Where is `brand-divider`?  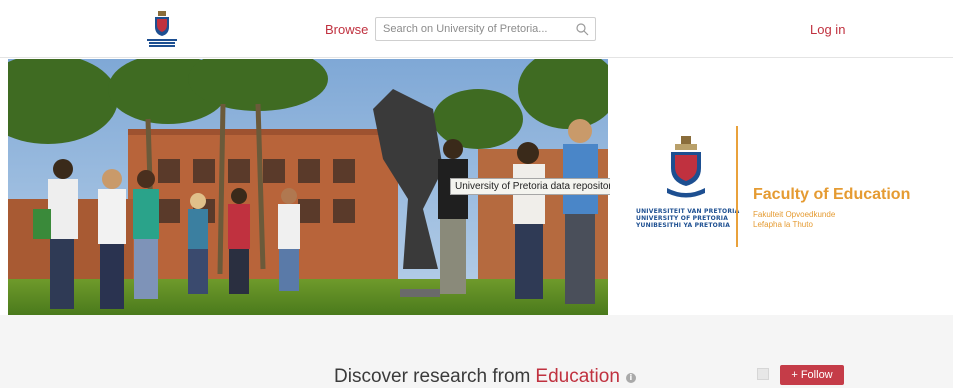
brand-divider is located at coordinates (737, 186).